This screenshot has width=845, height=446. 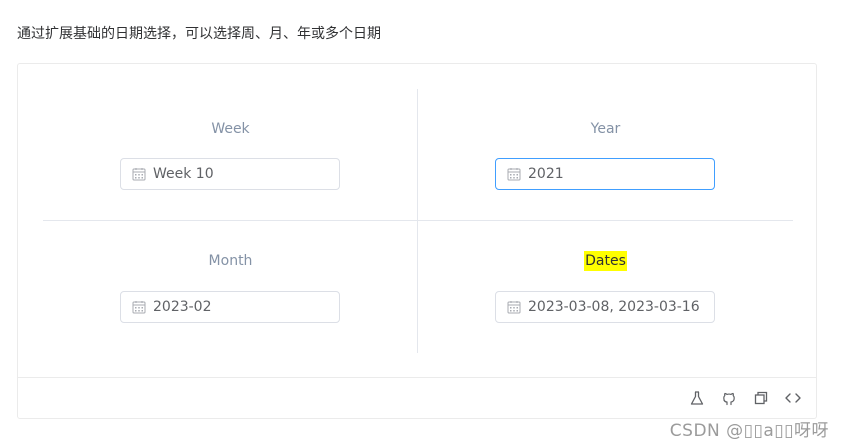 What do you see at coordinates (546, 174) in the screenshot?
I see `year-picker-value: 2021` at bounding box center [546, 174].